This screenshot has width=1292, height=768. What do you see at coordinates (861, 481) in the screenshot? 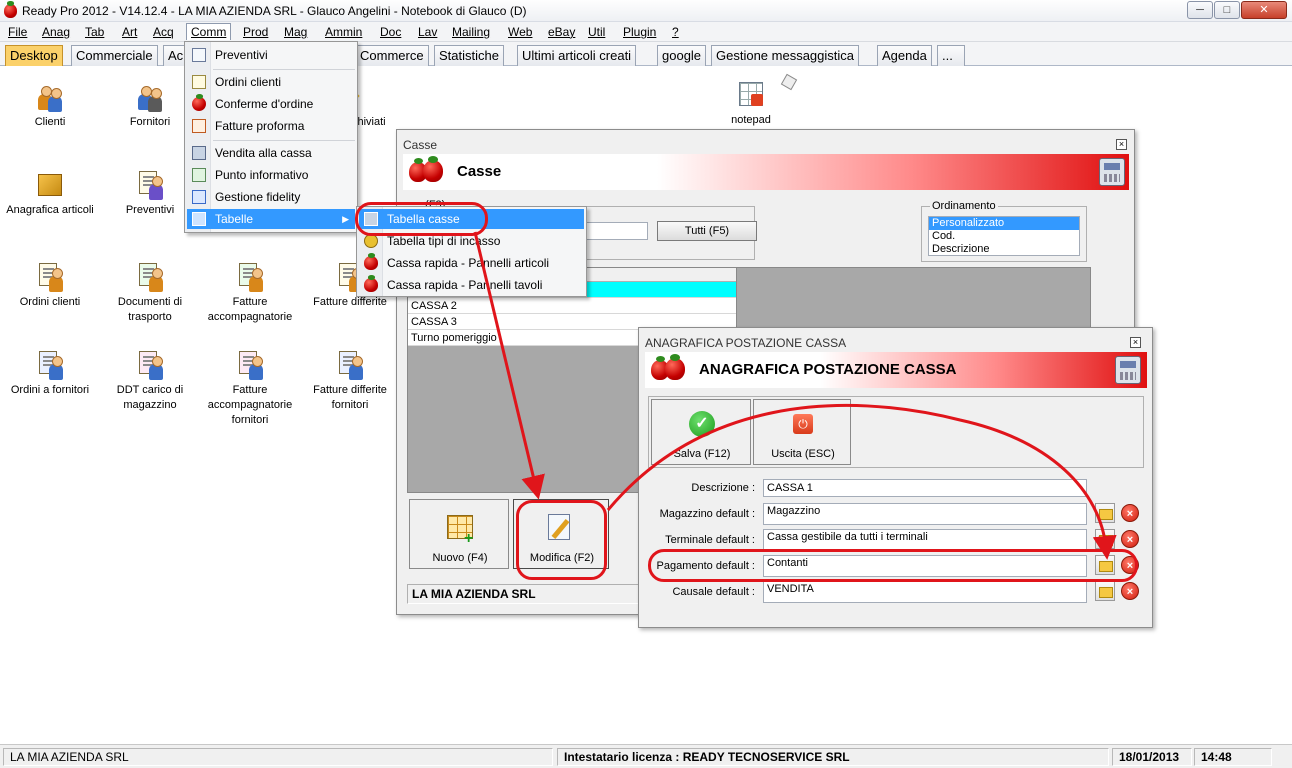
I see `arrow-to-pagamento` at bounding box center [861, 481].